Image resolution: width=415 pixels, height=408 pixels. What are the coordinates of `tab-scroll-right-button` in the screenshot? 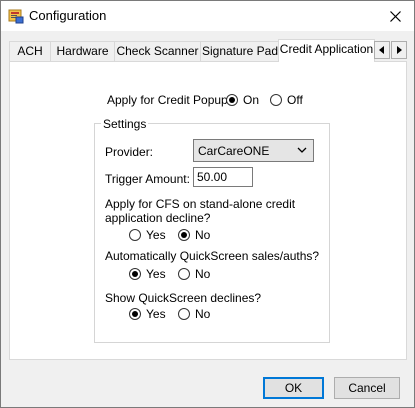 It's located at (399, 50).